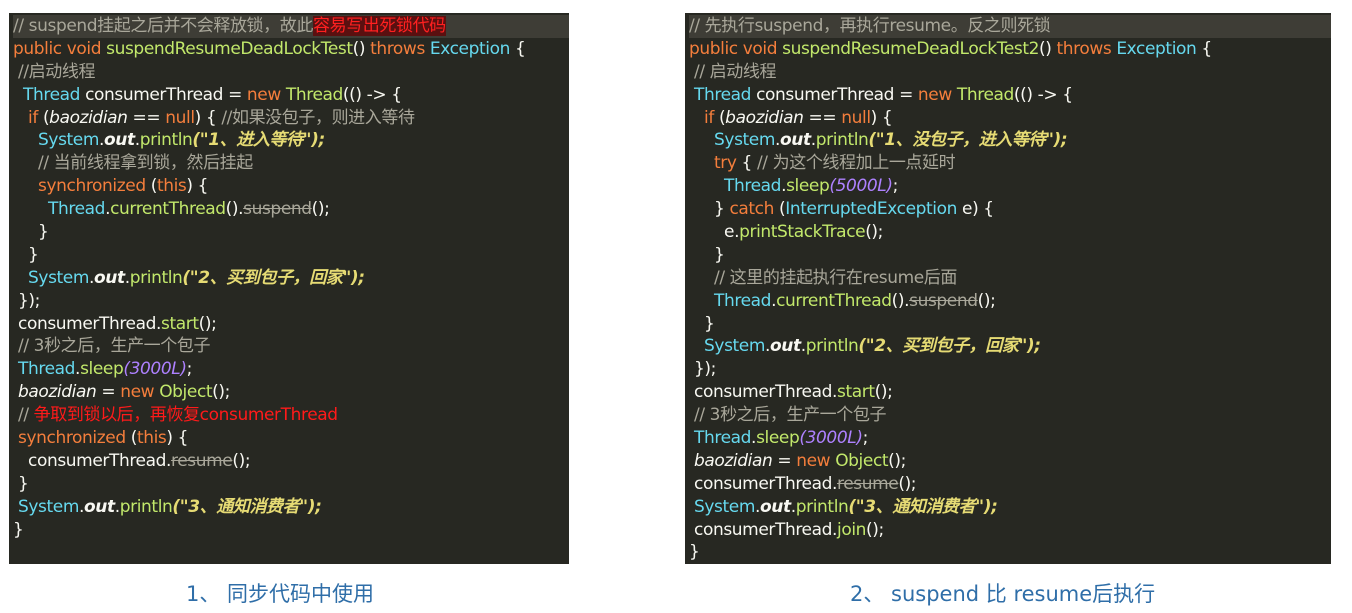  Describe the element at coordinates (975, 209) in the screenshot. I see `code-token: e) {` at that location.